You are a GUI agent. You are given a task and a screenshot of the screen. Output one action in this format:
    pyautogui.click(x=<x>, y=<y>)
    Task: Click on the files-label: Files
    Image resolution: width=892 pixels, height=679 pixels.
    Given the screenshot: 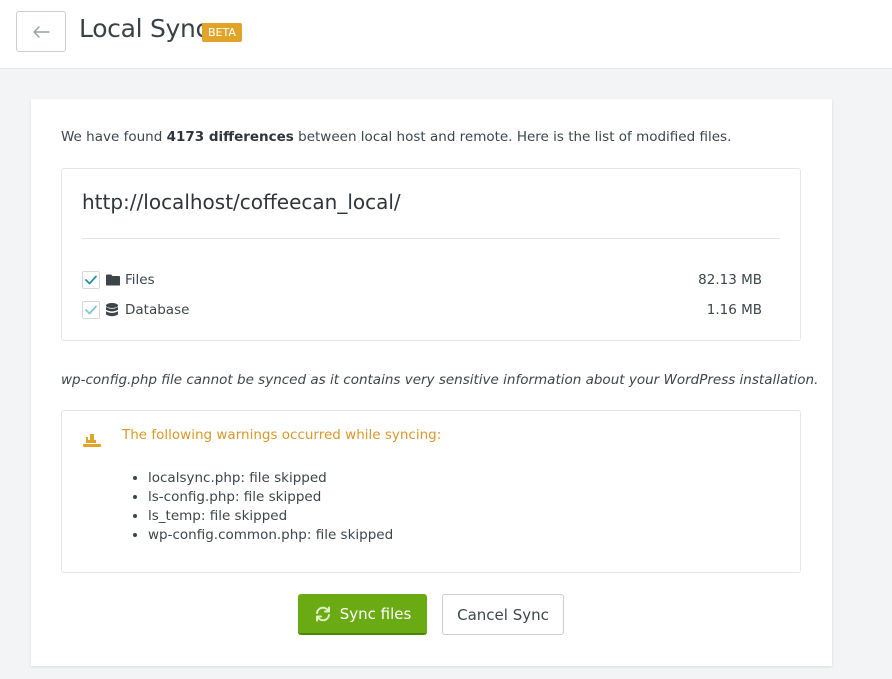 What is the action you would take?
    pyautogui.click(x=140, y=280)
    